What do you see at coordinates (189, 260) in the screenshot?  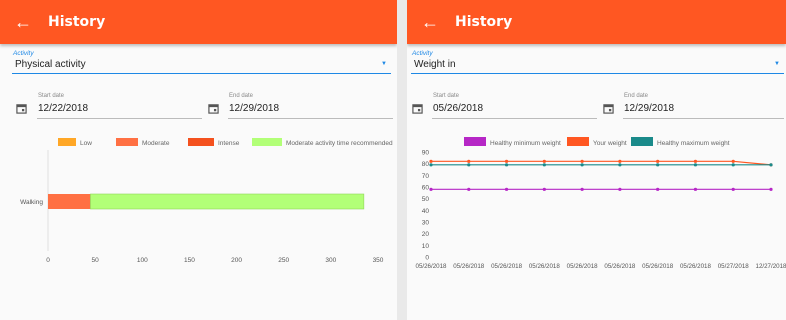 I see `x-tick-label: 150` at bounding box center [189, 260].